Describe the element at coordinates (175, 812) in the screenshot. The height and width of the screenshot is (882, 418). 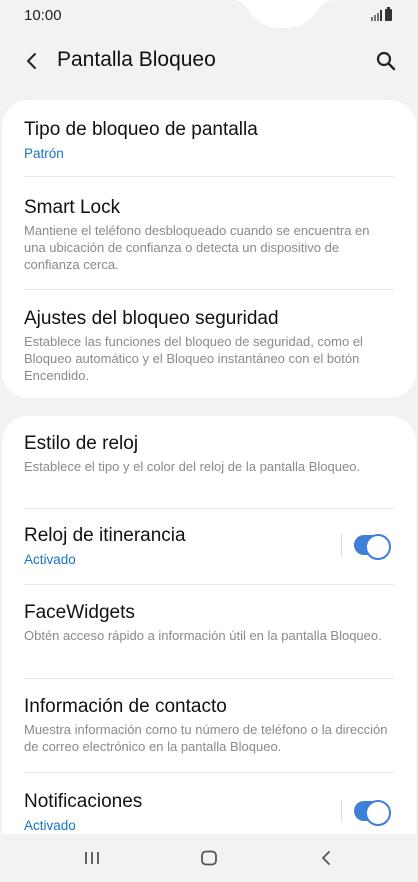
I see `notifications-item: Notificaciones Activado` at that location.